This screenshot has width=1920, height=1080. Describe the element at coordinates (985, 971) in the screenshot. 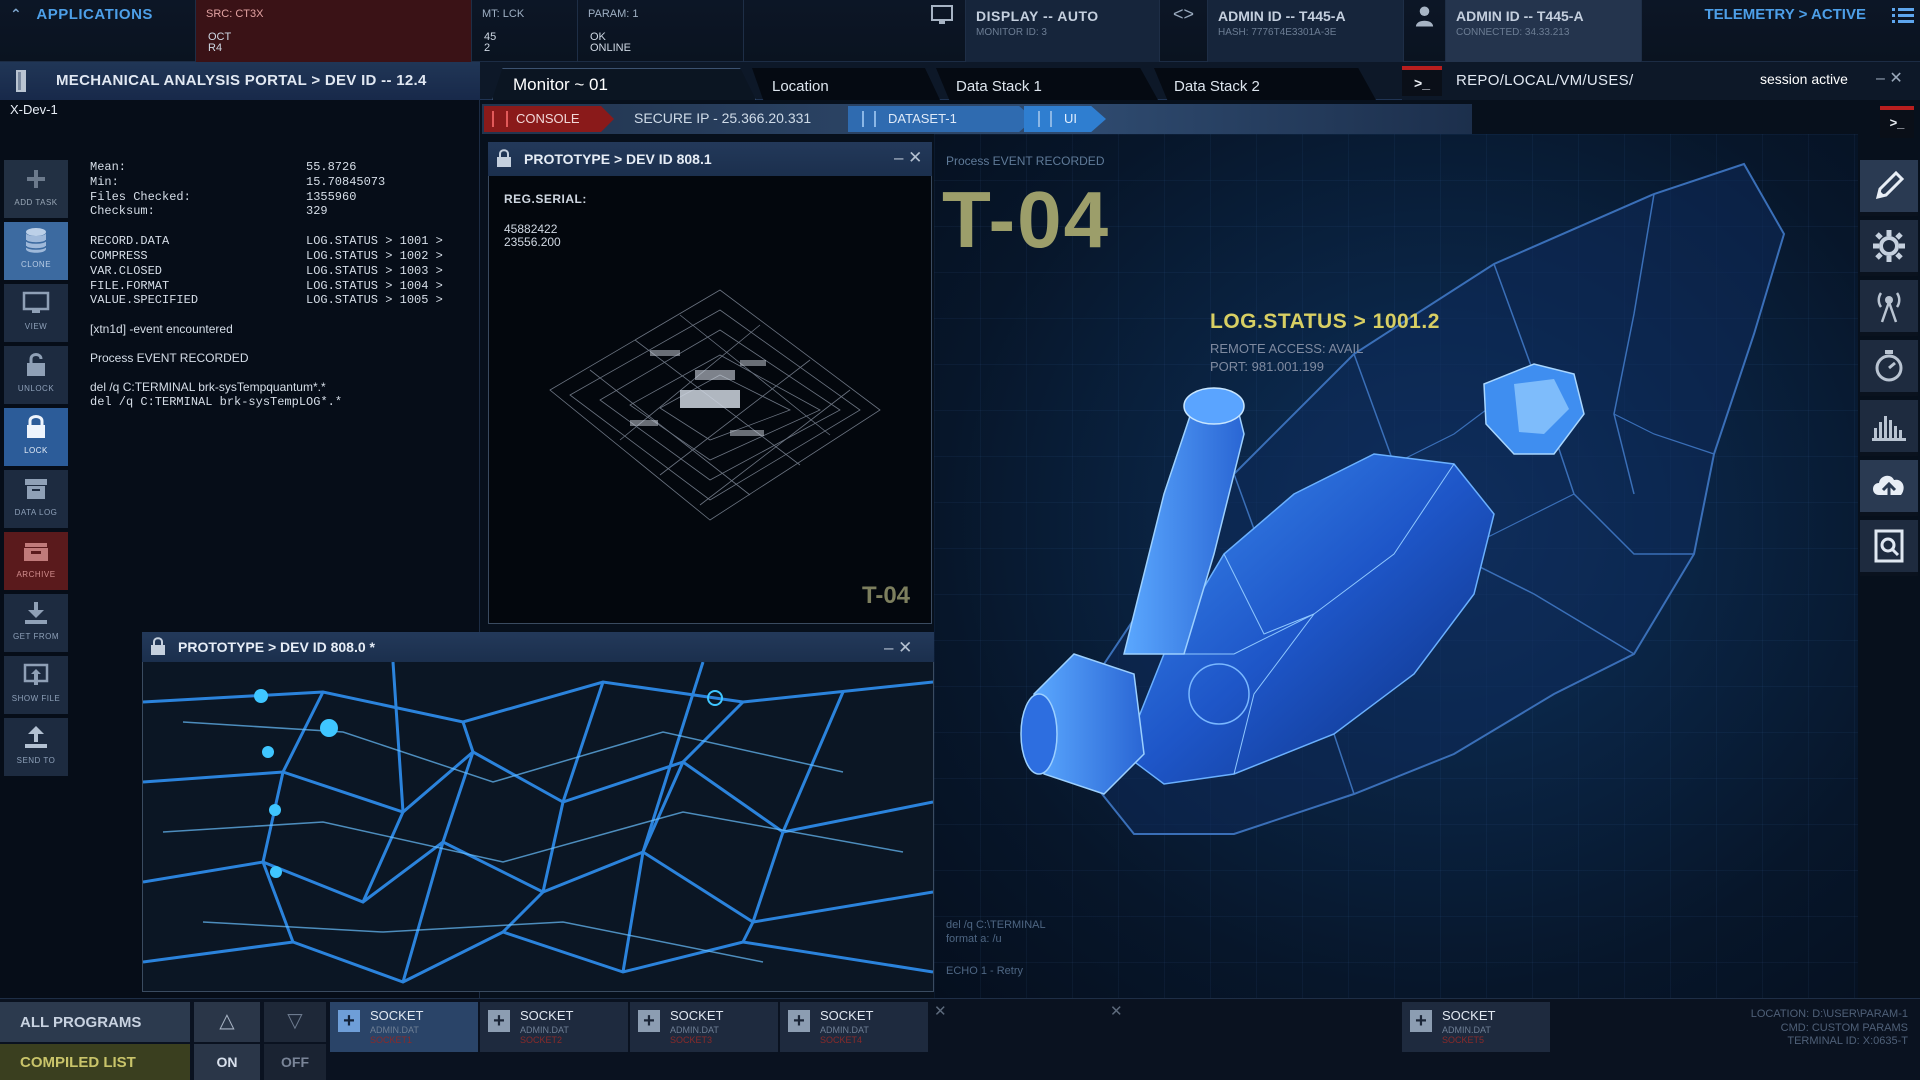

I see `cmd-line-3: ECHO 1 - Retry` at that location.